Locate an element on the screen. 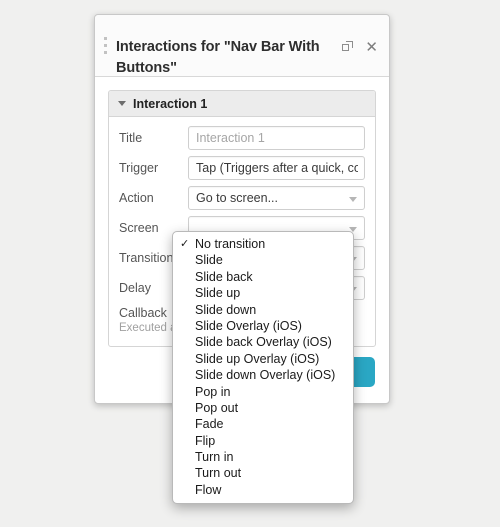  dropdown-option: ✓ No transition is located at coordinates (263, 244).